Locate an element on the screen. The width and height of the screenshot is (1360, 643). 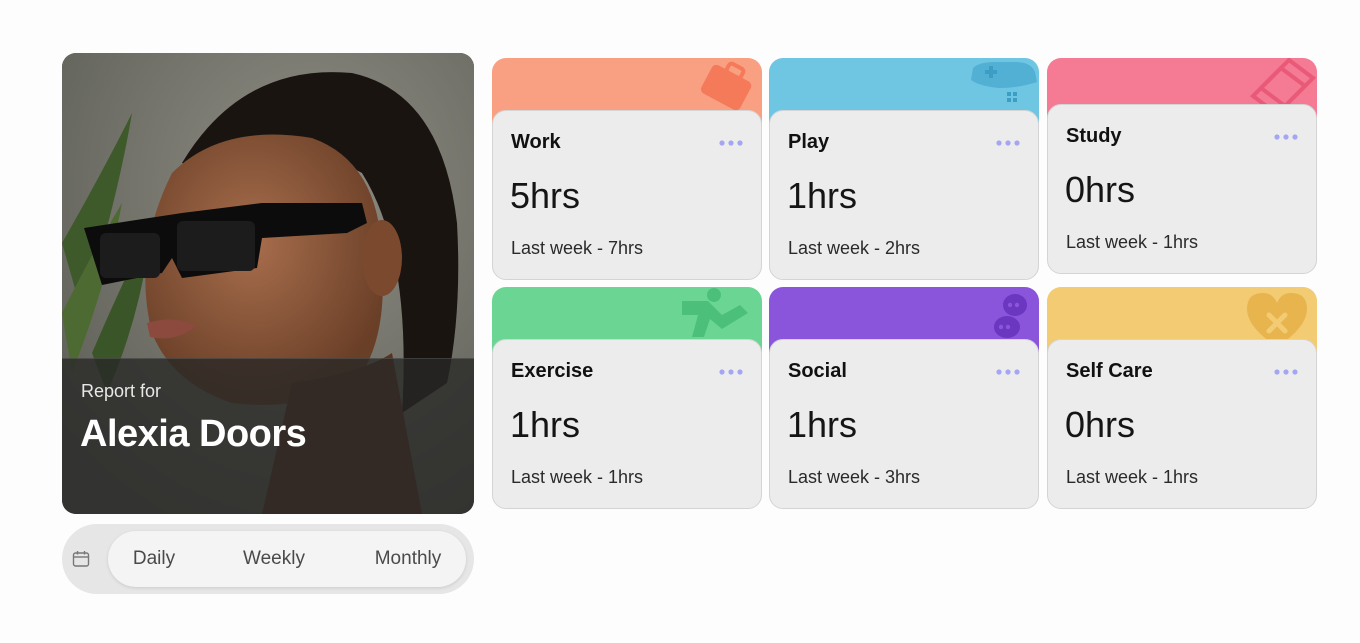
activity-card-work: Work 5hrs Last week - 7hrs is located at coordinates (627, 169).